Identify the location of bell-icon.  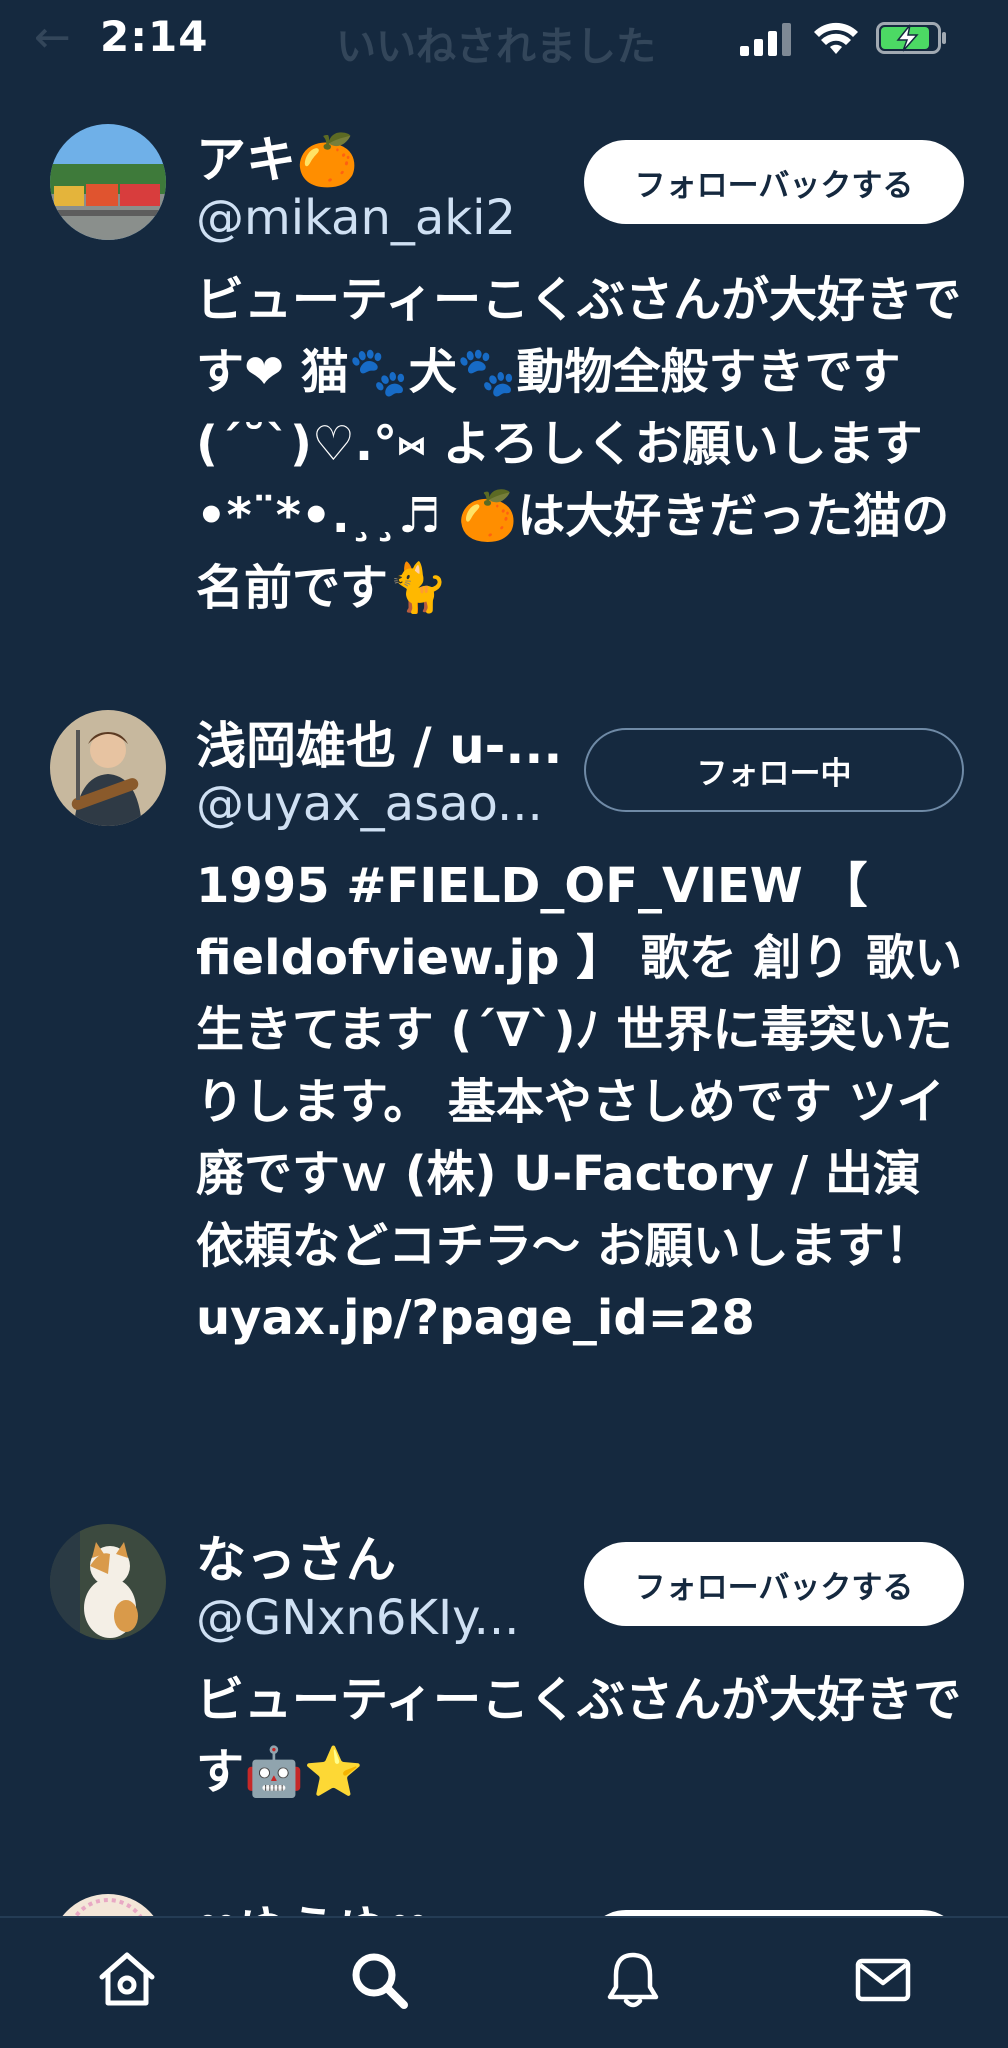
(633, 1980).